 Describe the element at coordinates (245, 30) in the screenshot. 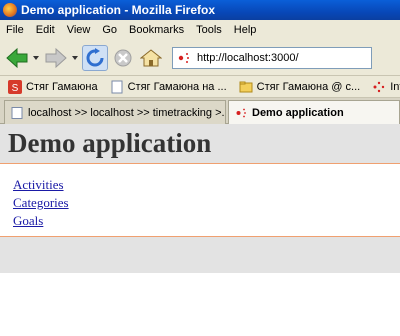

I see `menu-help: Help` at that location.